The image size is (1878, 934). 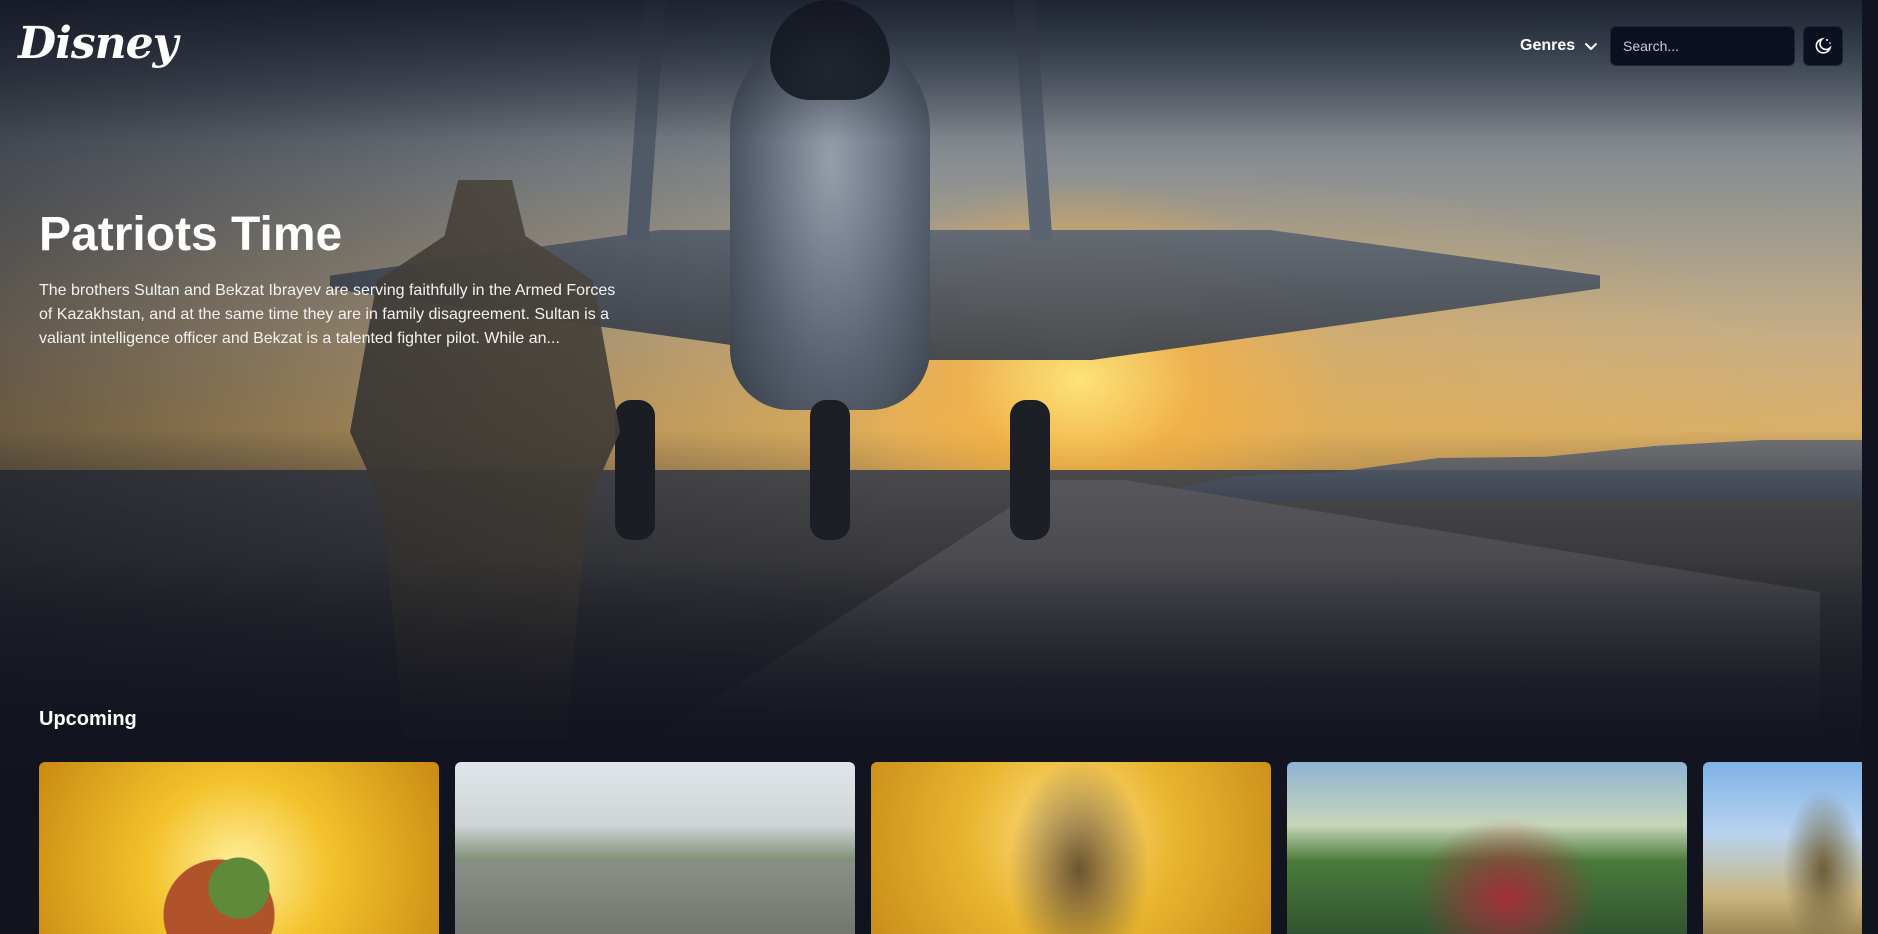 I want to click on moon-stars-icon, so click(x=1823, y=45).